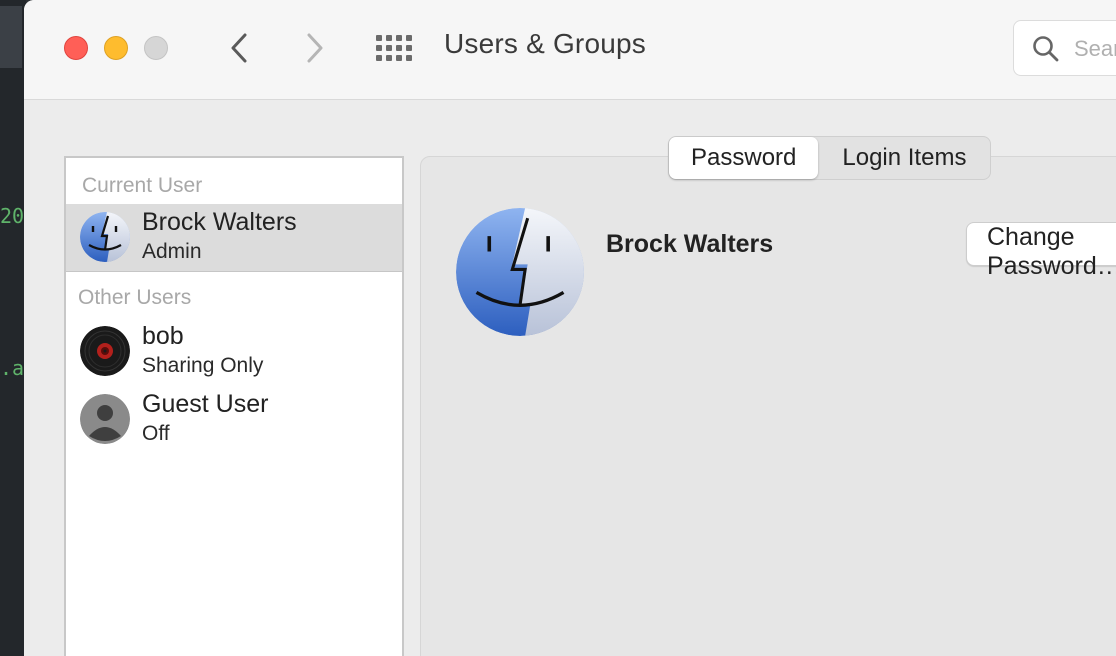 The height and width of the screenshot is (656, 1116). I want to click on user-role: Sharing Only, so click(203, 365).